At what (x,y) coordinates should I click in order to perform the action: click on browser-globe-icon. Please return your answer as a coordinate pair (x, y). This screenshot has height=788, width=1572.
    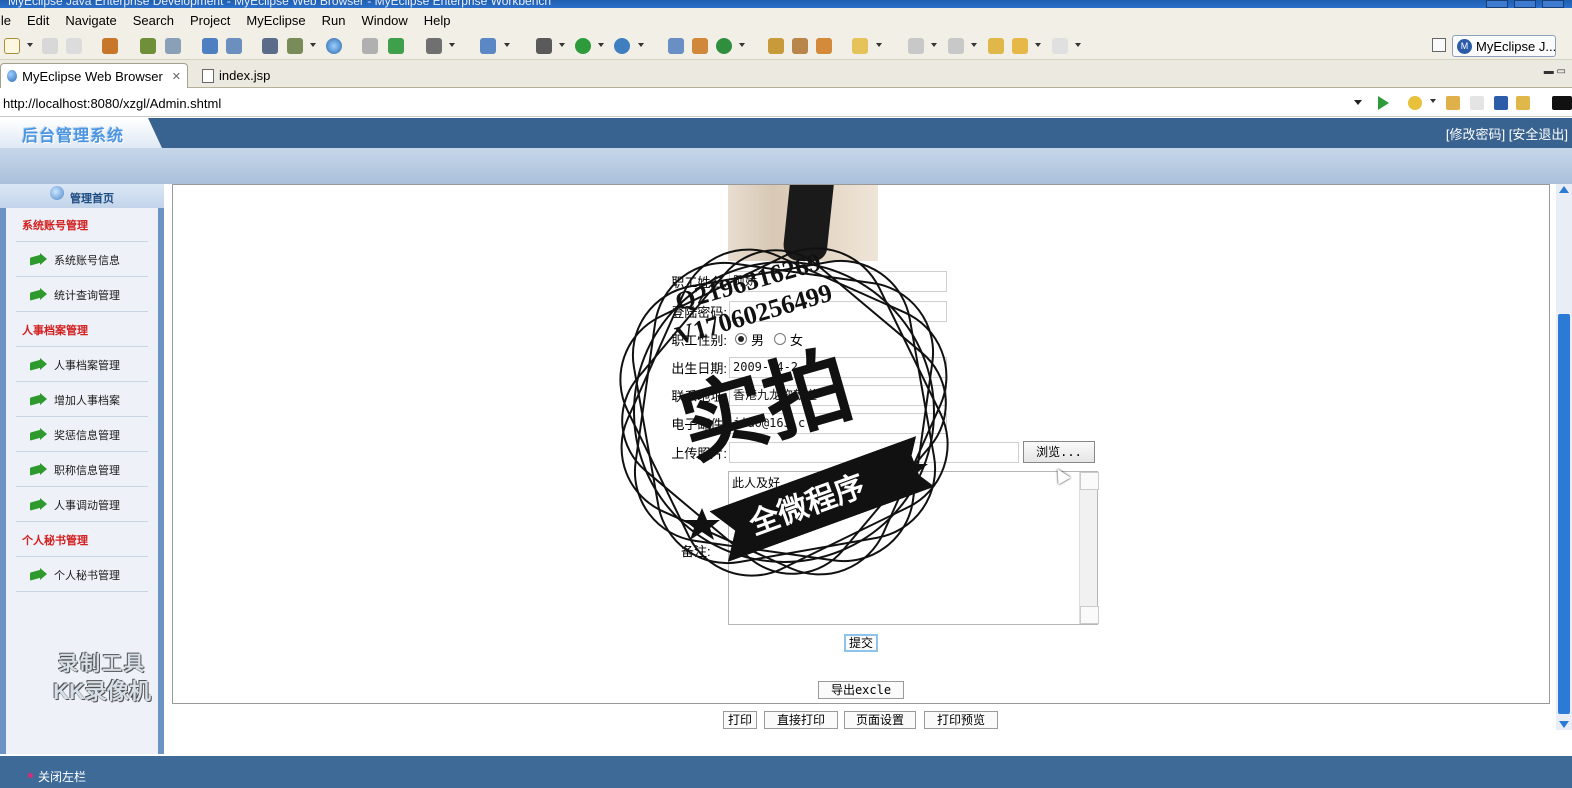
    Looking at the image, I should click on (334, 46).